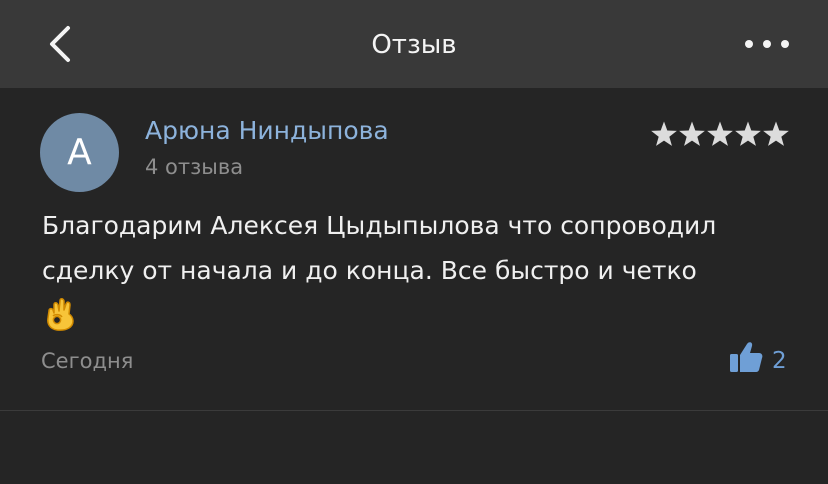 This screenshot has width=828, height=484. I want to click on ok-hand-icon, so click(61, 314).